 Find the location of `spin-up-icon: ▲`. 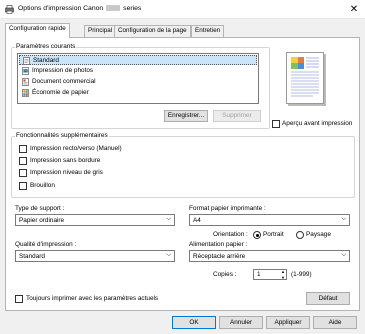

spin-up-icon: ▲ is located at coordinates (283, 271).